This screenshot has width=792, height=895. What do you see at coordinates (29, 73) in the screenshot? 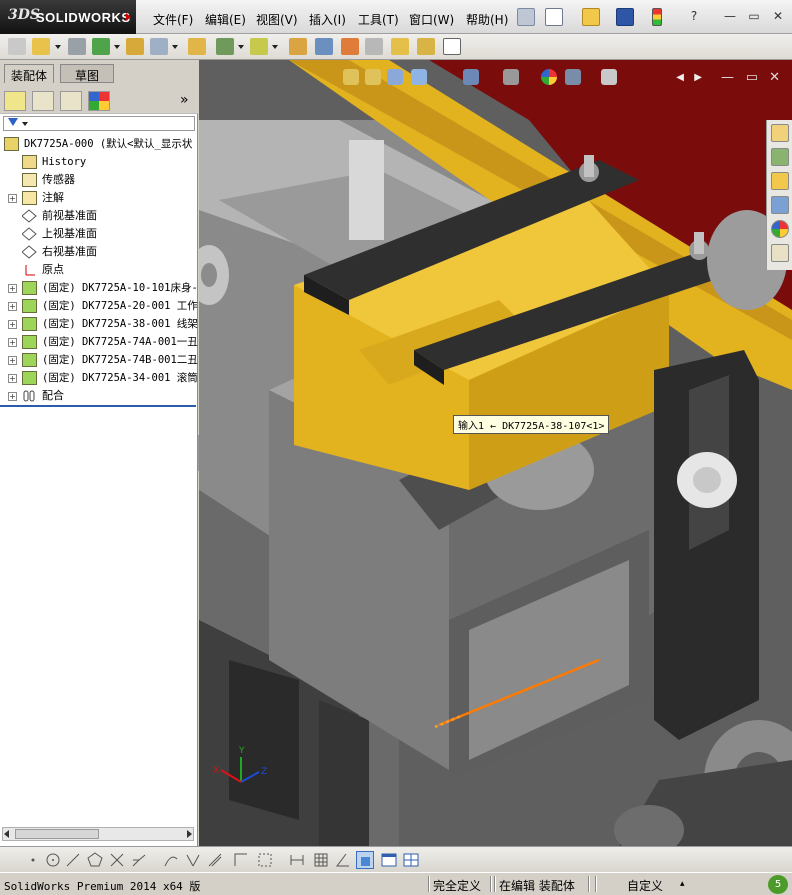
I see `tab-assembly: 装配体` at bounding box center [29, 73].